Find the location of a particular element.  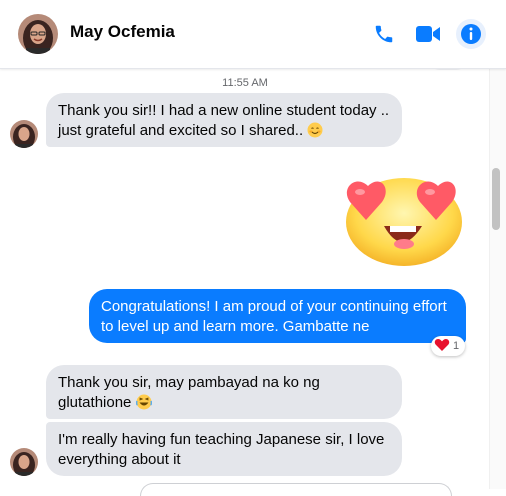

phone-icon is located at coordinates (384, 34).